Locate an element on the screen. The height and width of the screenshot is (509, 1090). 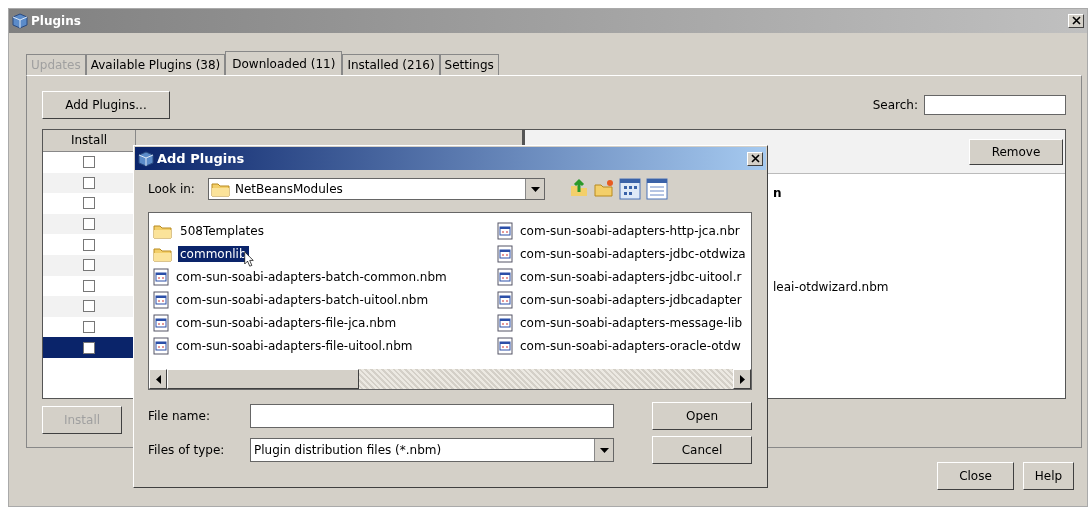
close-button: Close is located at coordinates (975, 476).